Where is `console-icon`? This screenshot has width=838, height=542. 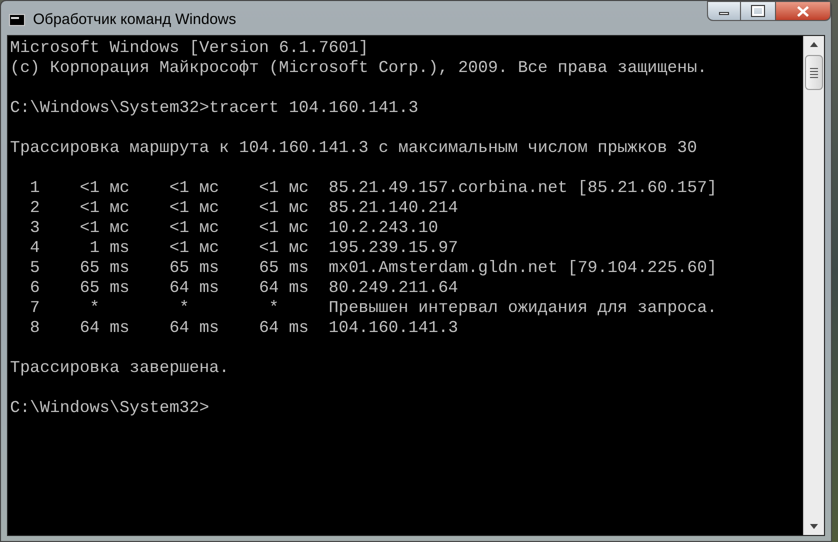 console-icon is located at coordinates (17, 20).